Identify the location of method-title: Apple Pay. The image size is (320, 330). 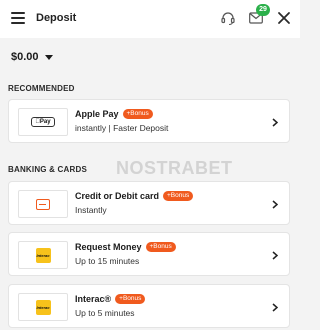
(97, 114).